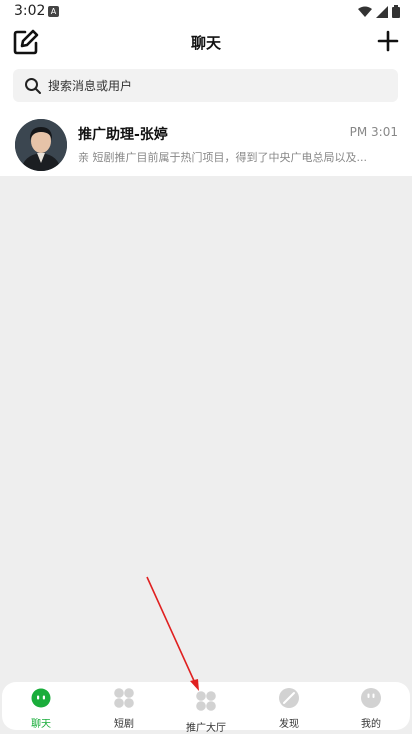  I want to click on tab-label: 发现, so click(289, 724).